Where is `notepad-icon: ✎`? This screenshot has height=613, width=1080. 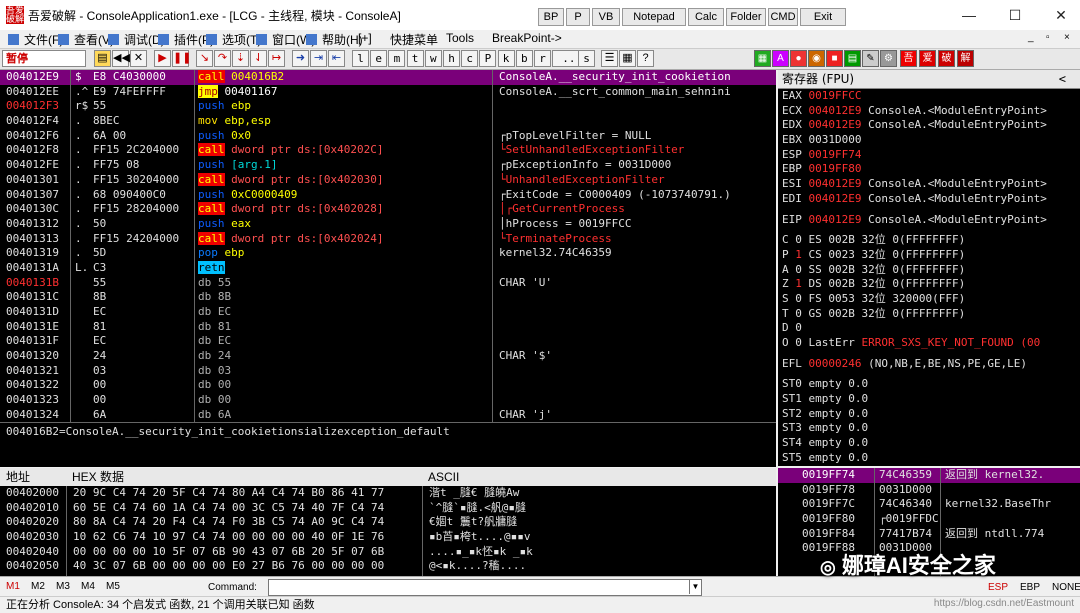 notepad-icon: ✎ is located at coordinates (870, 58).